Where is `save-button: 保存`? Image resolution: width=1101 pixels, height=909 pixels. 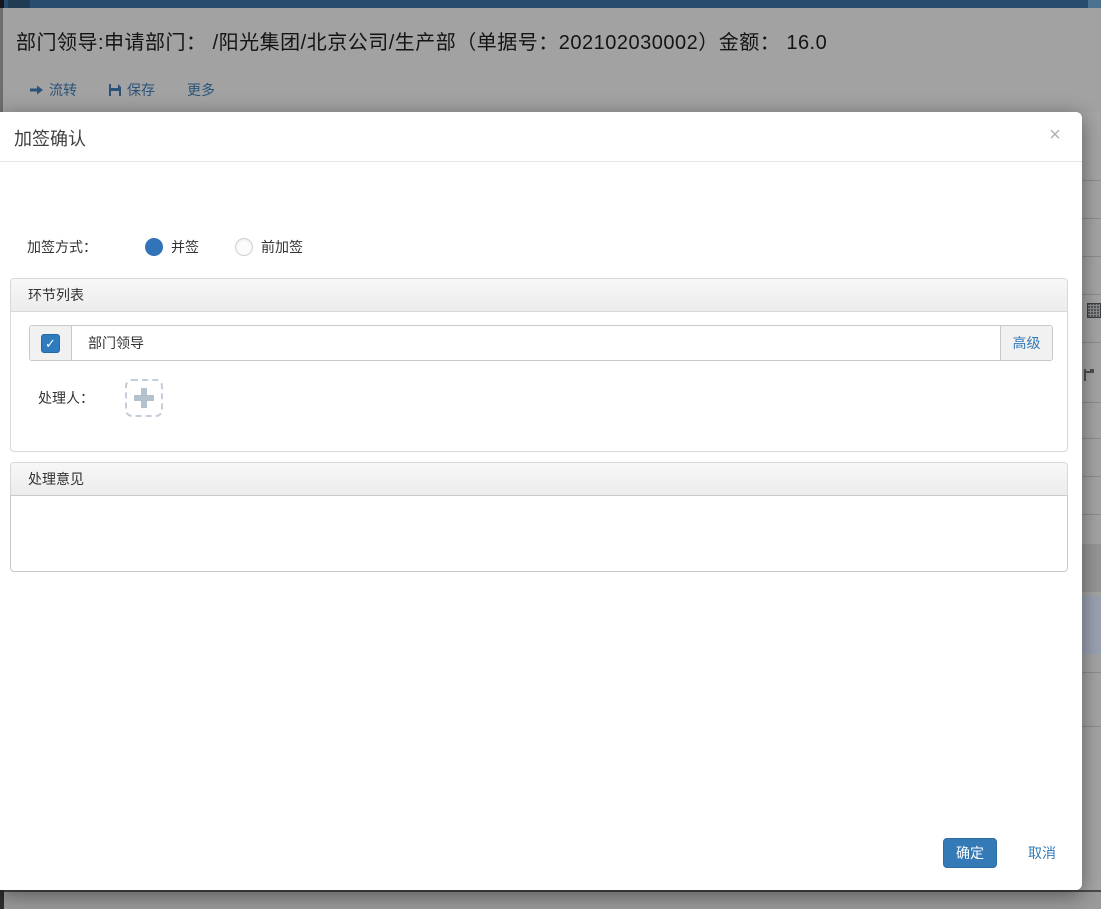 save-button: 保存 is located at coordinates (132, 90).